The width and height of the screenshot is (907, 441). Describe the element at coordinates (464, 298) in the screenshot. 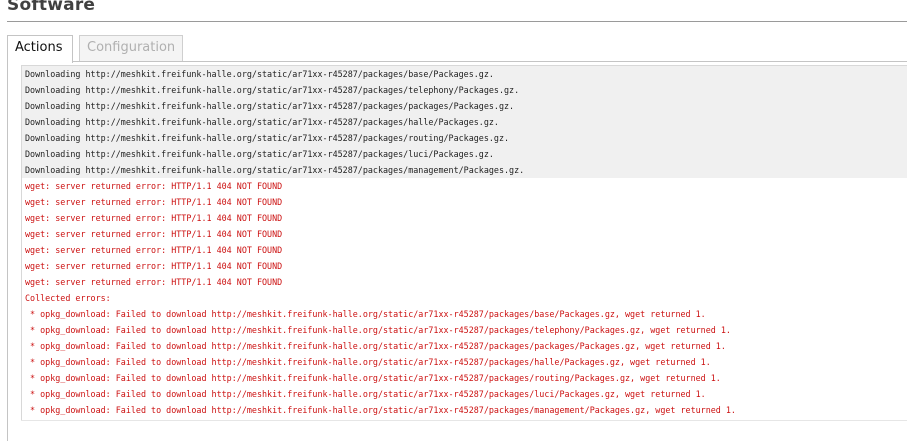

I see `log-line-error: Collected errors:` at that location.